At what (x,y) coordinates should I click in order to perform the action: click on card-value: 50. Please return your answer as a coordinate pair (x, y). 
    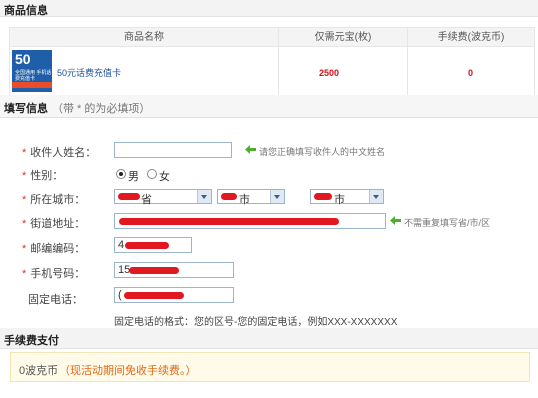
    Looking at the image, I should click on (23, 59).